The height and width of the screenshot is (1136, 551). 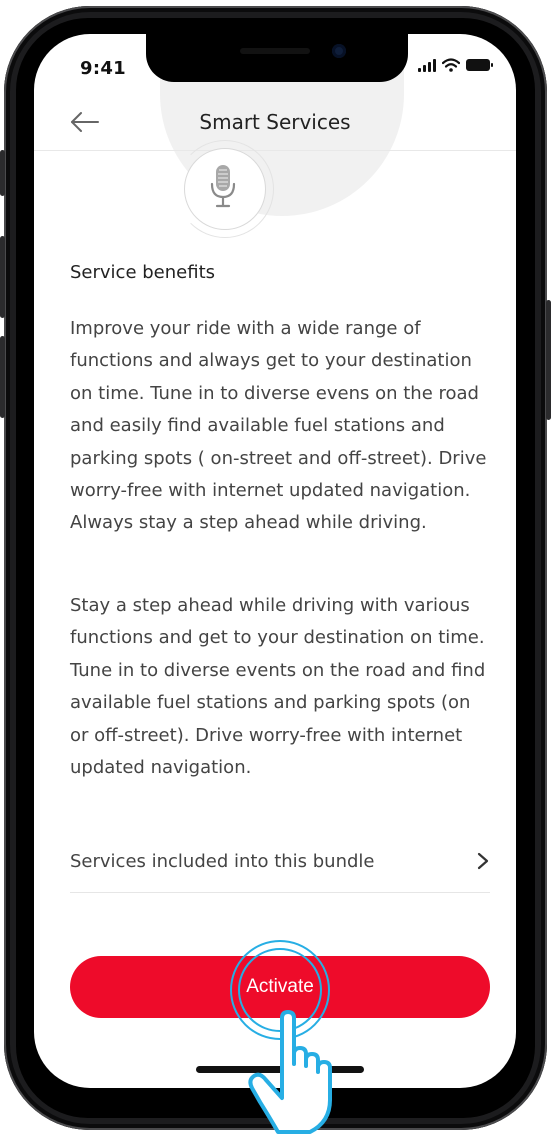 I want to click on arrow-left-icon, so click(x=85, y=122).